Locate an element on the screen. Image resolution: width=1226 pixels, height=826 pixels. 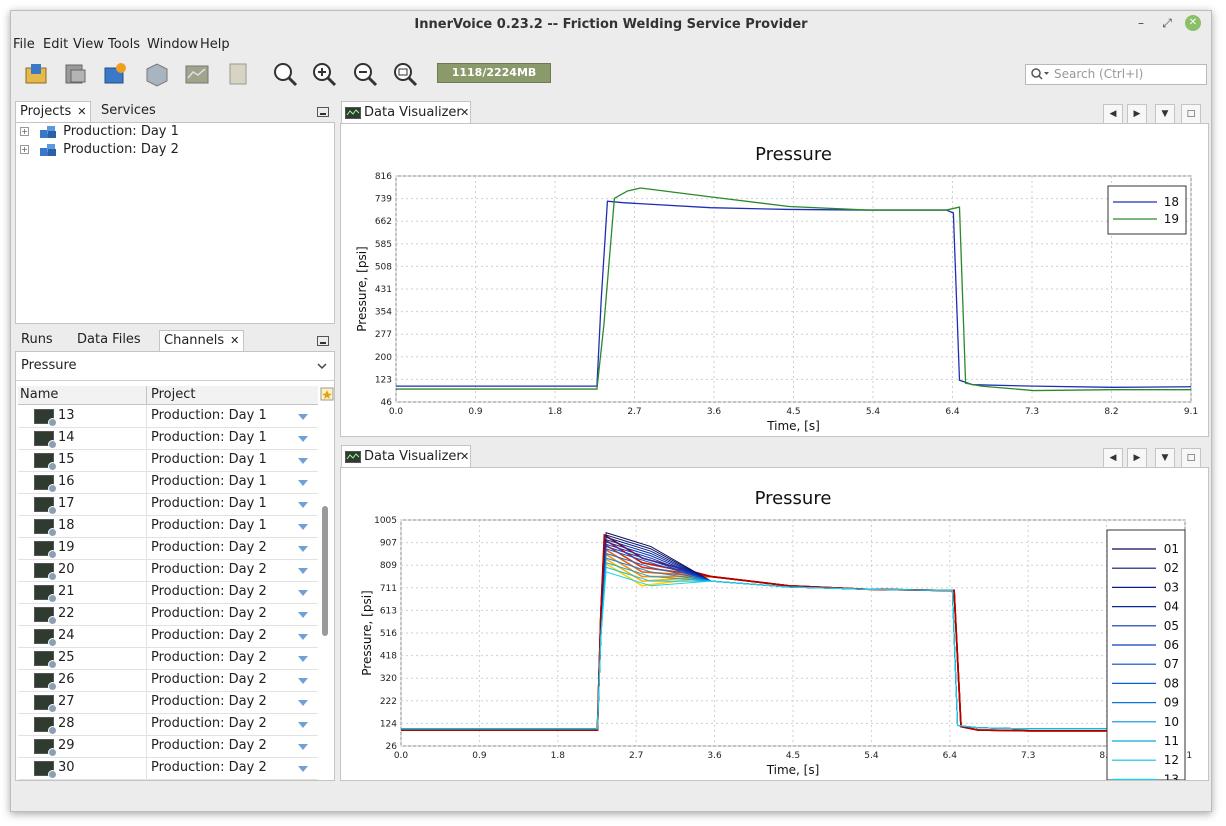
table-row: 21 Production: Day 2 is located at coordinates (168, 592).